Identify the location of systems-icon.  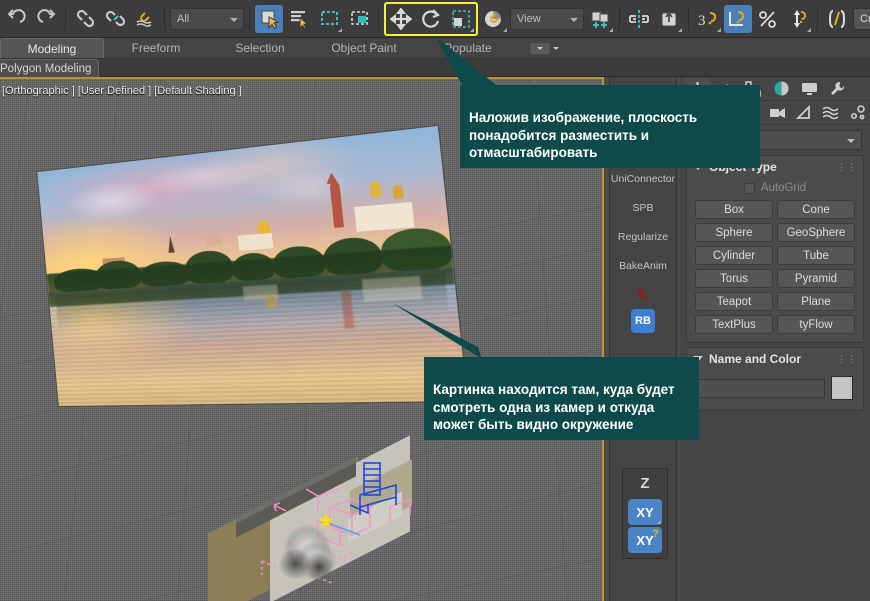
(857, 113).